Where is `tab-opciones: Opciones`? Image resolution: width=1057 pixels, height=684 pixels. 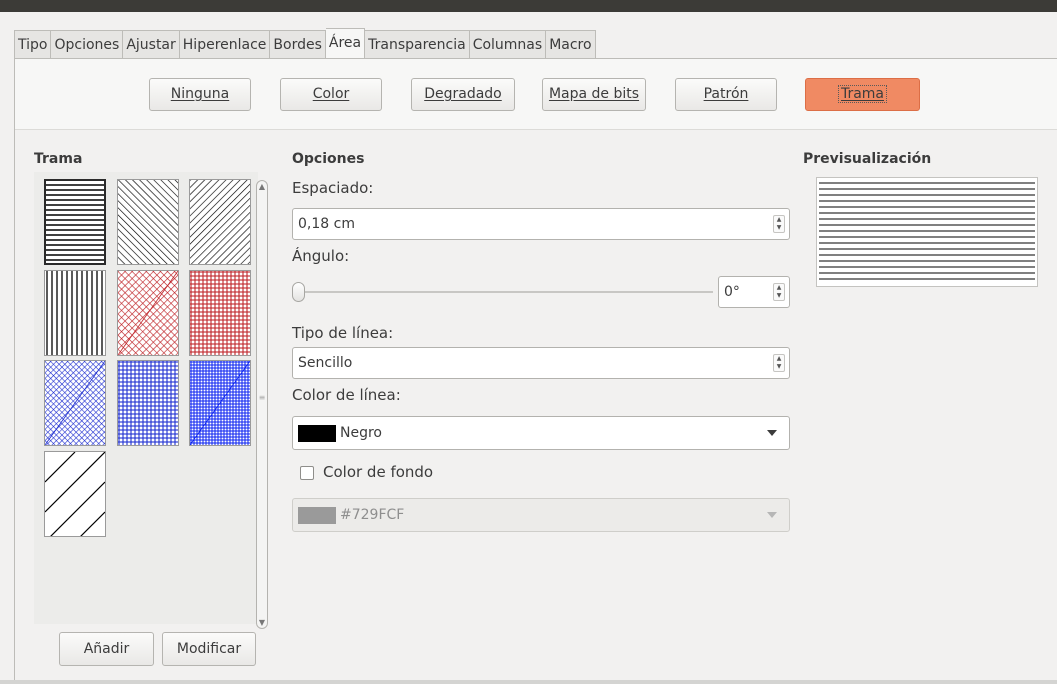 tab-opciones: Opciones is located at coordinates (87, 44).